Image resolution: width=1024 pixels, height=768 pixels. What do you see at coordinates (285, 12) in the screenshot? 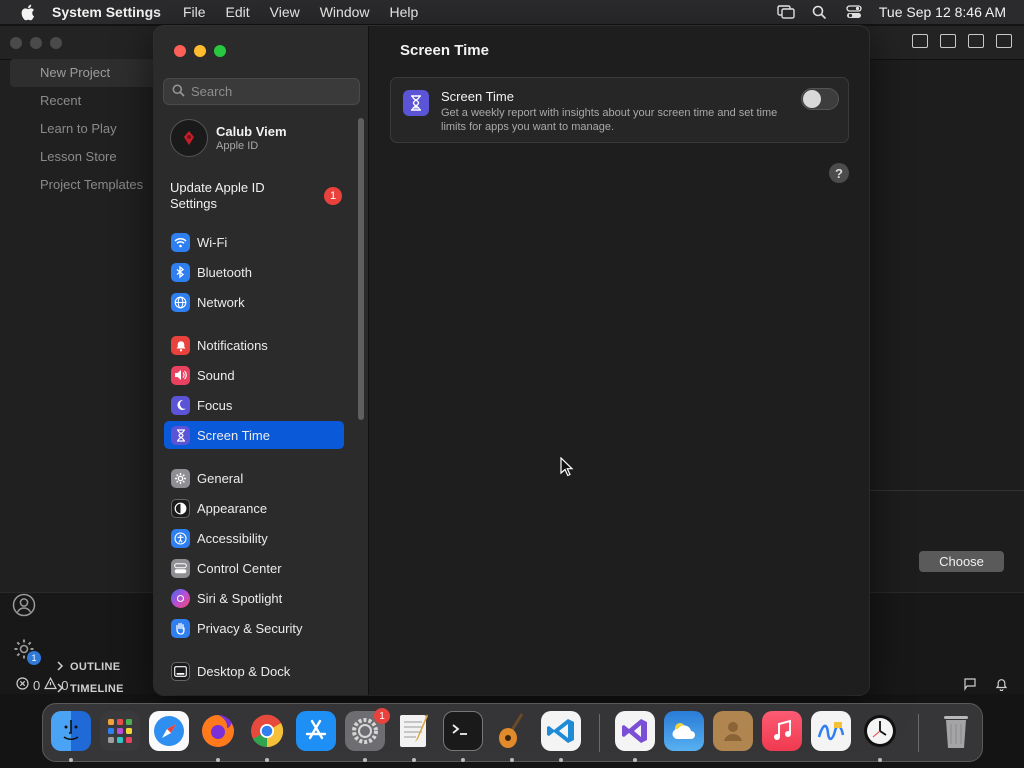
I see `menu-view: View` at bounding box center [285, 12].